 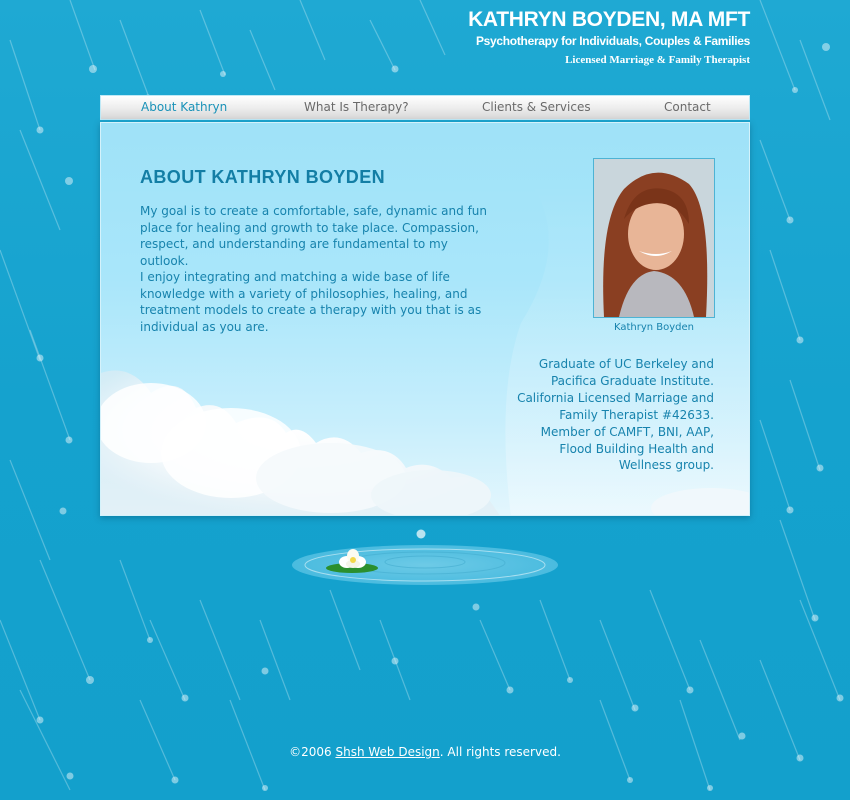 I want to click on portrait-photo, so click(x=654, y=238).